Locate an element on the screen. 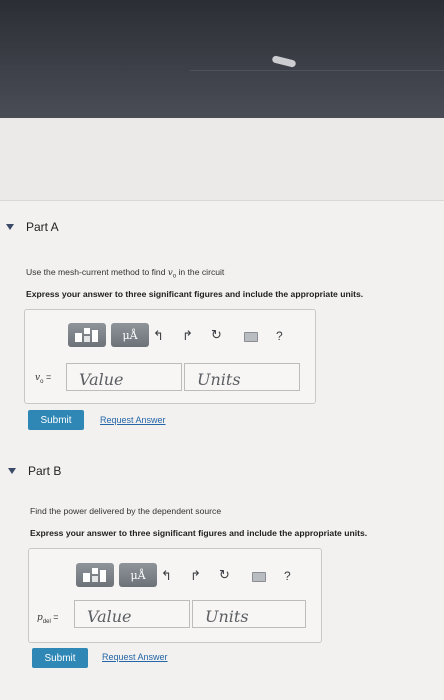 This screenshot has width=444, height=700. part-a-value-input is located at coordinates (124, 377).